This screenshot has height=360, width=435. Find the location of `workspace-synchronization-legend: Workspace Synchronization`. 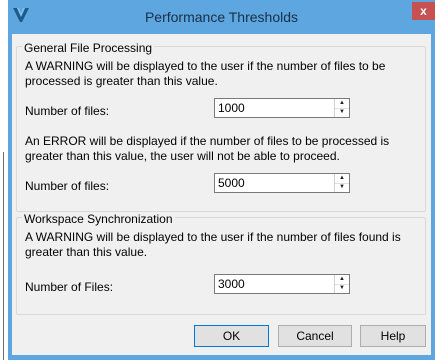

workspace-synchronization-legend: Workspace Synchronization is located at coordinates (98, 219).